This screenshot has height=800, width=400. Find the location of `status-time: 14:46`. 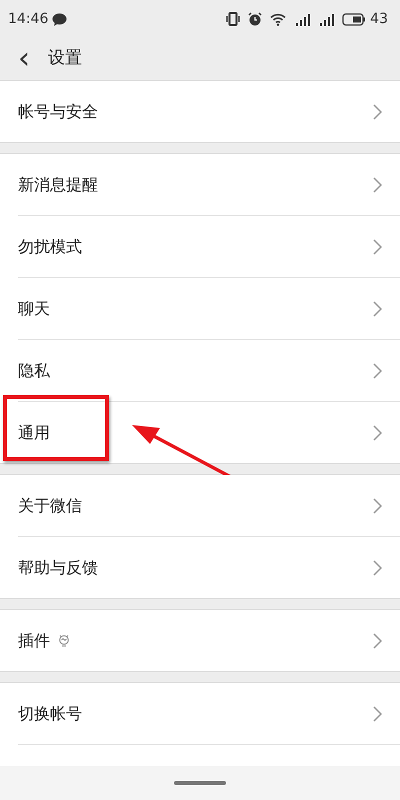

status-time: 14:46 is located at coordinates (28, 19).